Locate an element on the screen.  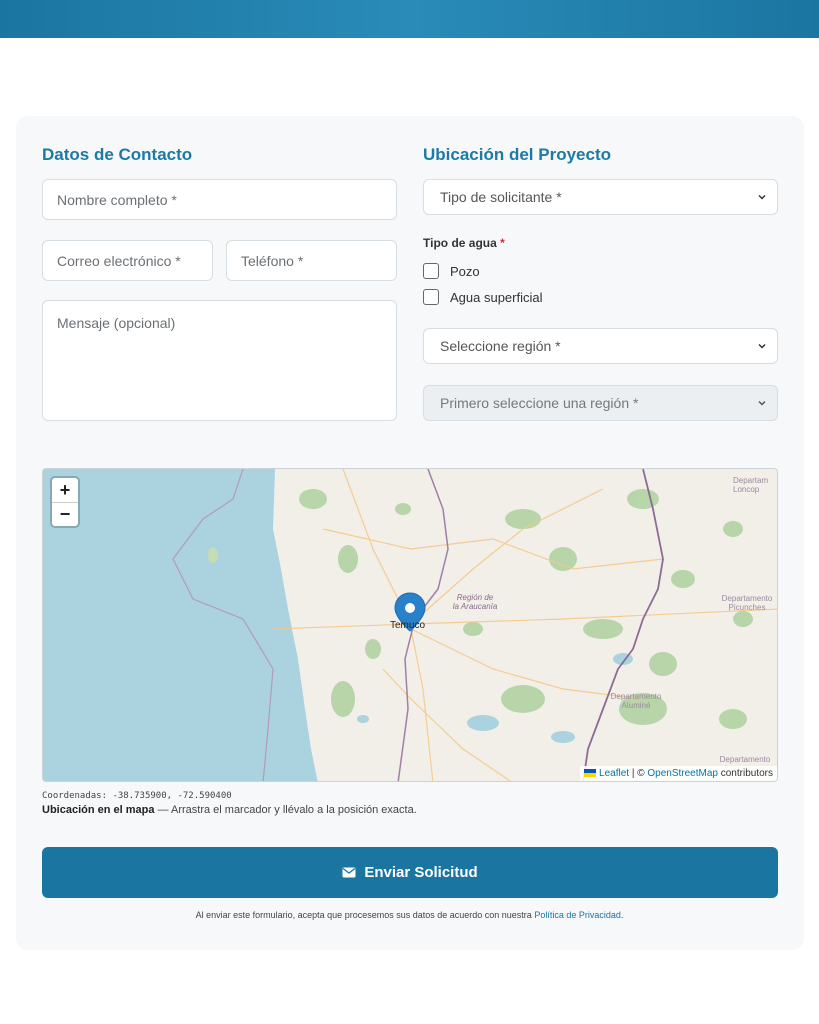
map-zoom-control: + − is located at coordinates (65, 502).